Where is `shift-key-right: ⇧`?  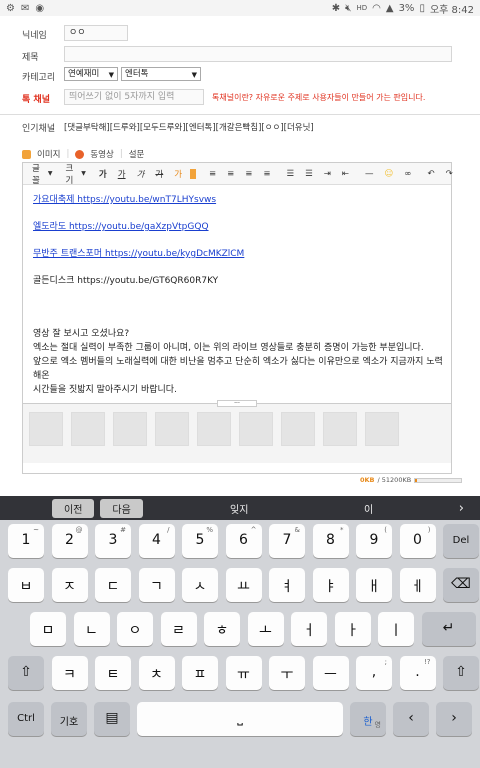
shift-key-right: ⇧ is located at coordinates (461, 673).